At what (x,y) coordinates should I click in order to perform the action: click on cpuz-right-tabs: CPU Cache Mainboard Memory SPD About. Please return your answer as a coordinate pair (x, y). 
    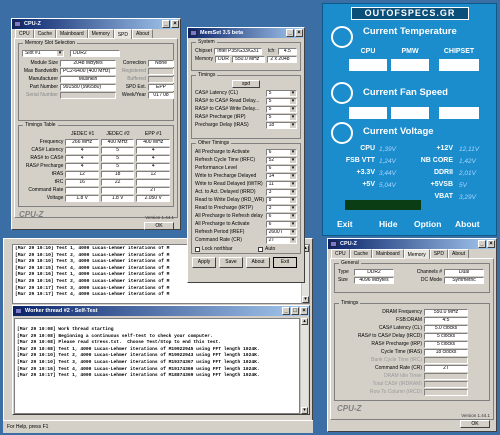
    Looking at the image, I should click on (412, 254).